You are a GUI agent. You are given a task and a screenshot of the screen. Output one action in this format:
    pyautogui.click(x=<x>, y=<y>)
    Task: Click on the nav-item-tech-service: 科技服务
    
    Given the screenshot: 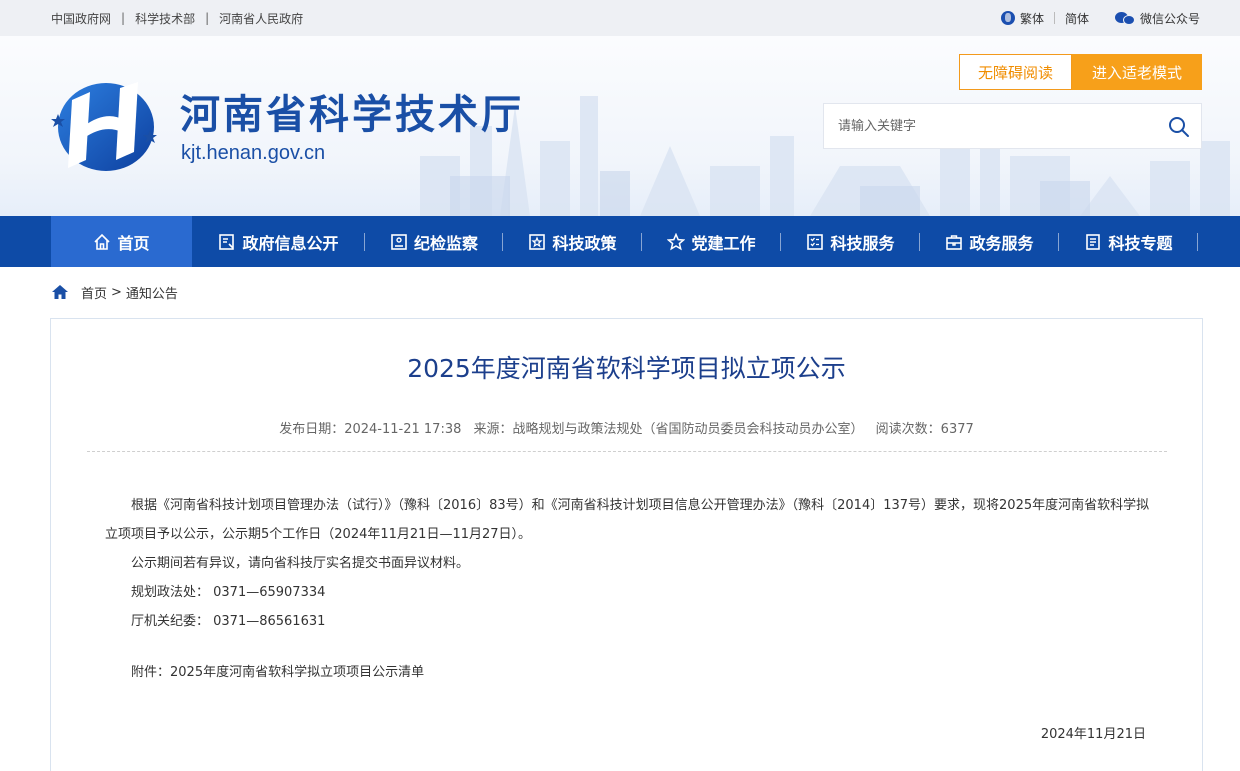 What is the action you would take?
    pyautogui.click(x=850, y=241)
    